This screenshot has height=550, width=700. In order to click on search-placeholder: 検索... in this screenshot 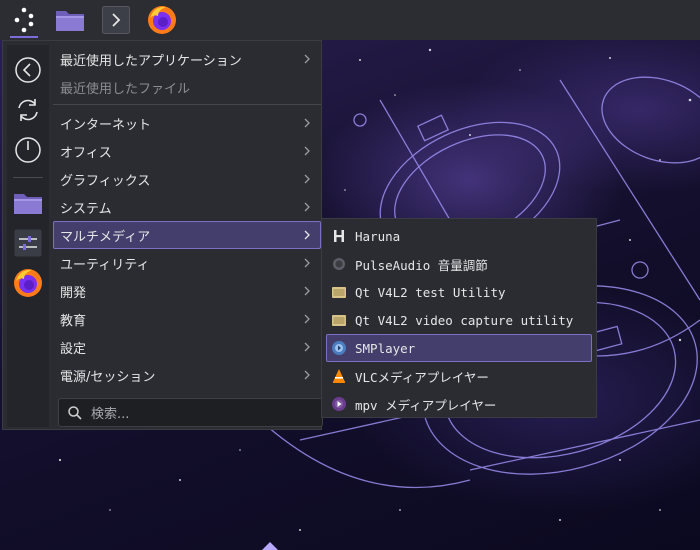, I will do `click(110, 414)`.